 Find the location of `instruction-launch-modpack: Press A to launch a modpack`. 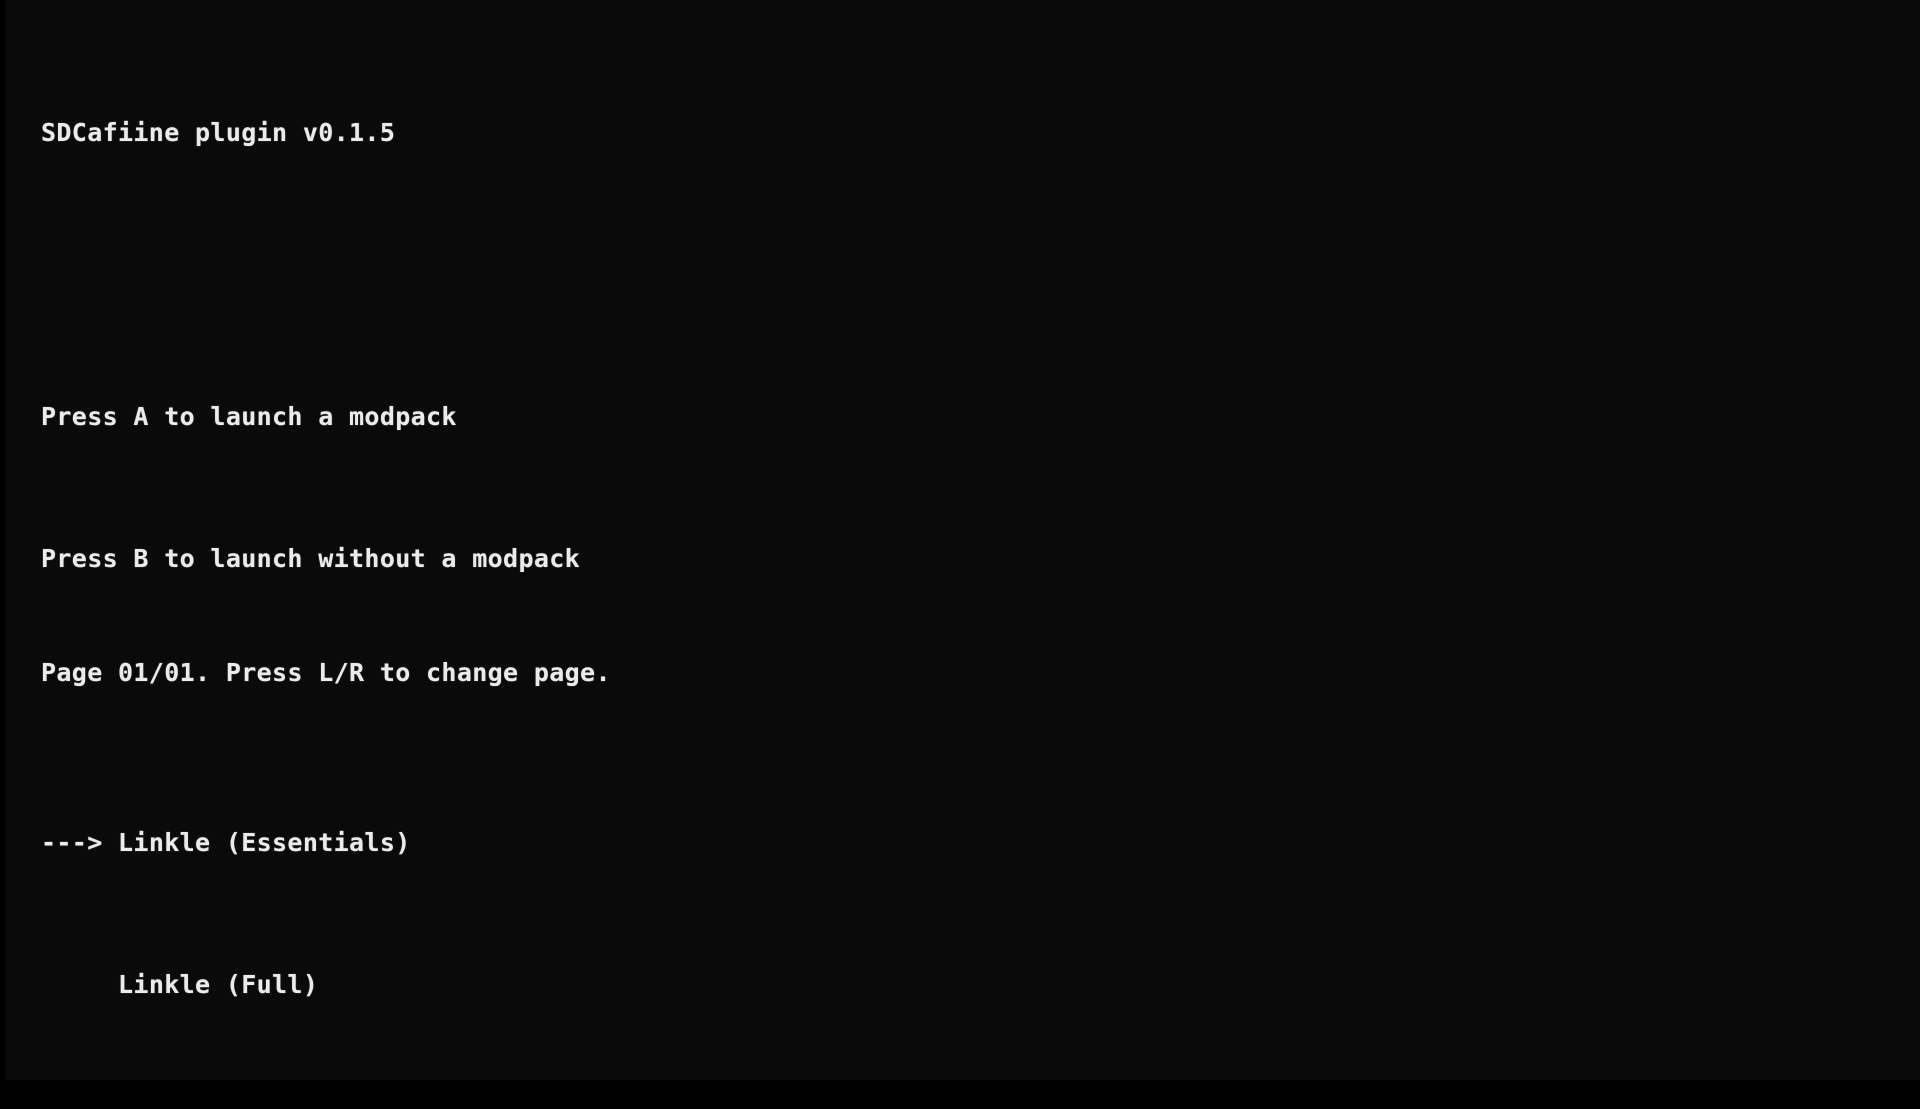

instruction-launch-modpack: Press A to launch a modpack is located at coordinates (249, 416).